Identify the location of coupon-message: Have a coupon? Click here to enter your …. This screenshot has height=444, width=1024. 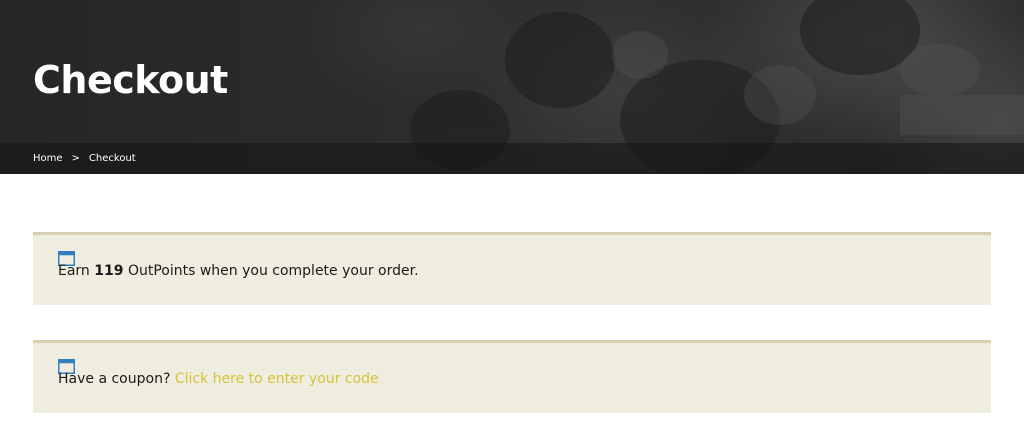
(218, 379).